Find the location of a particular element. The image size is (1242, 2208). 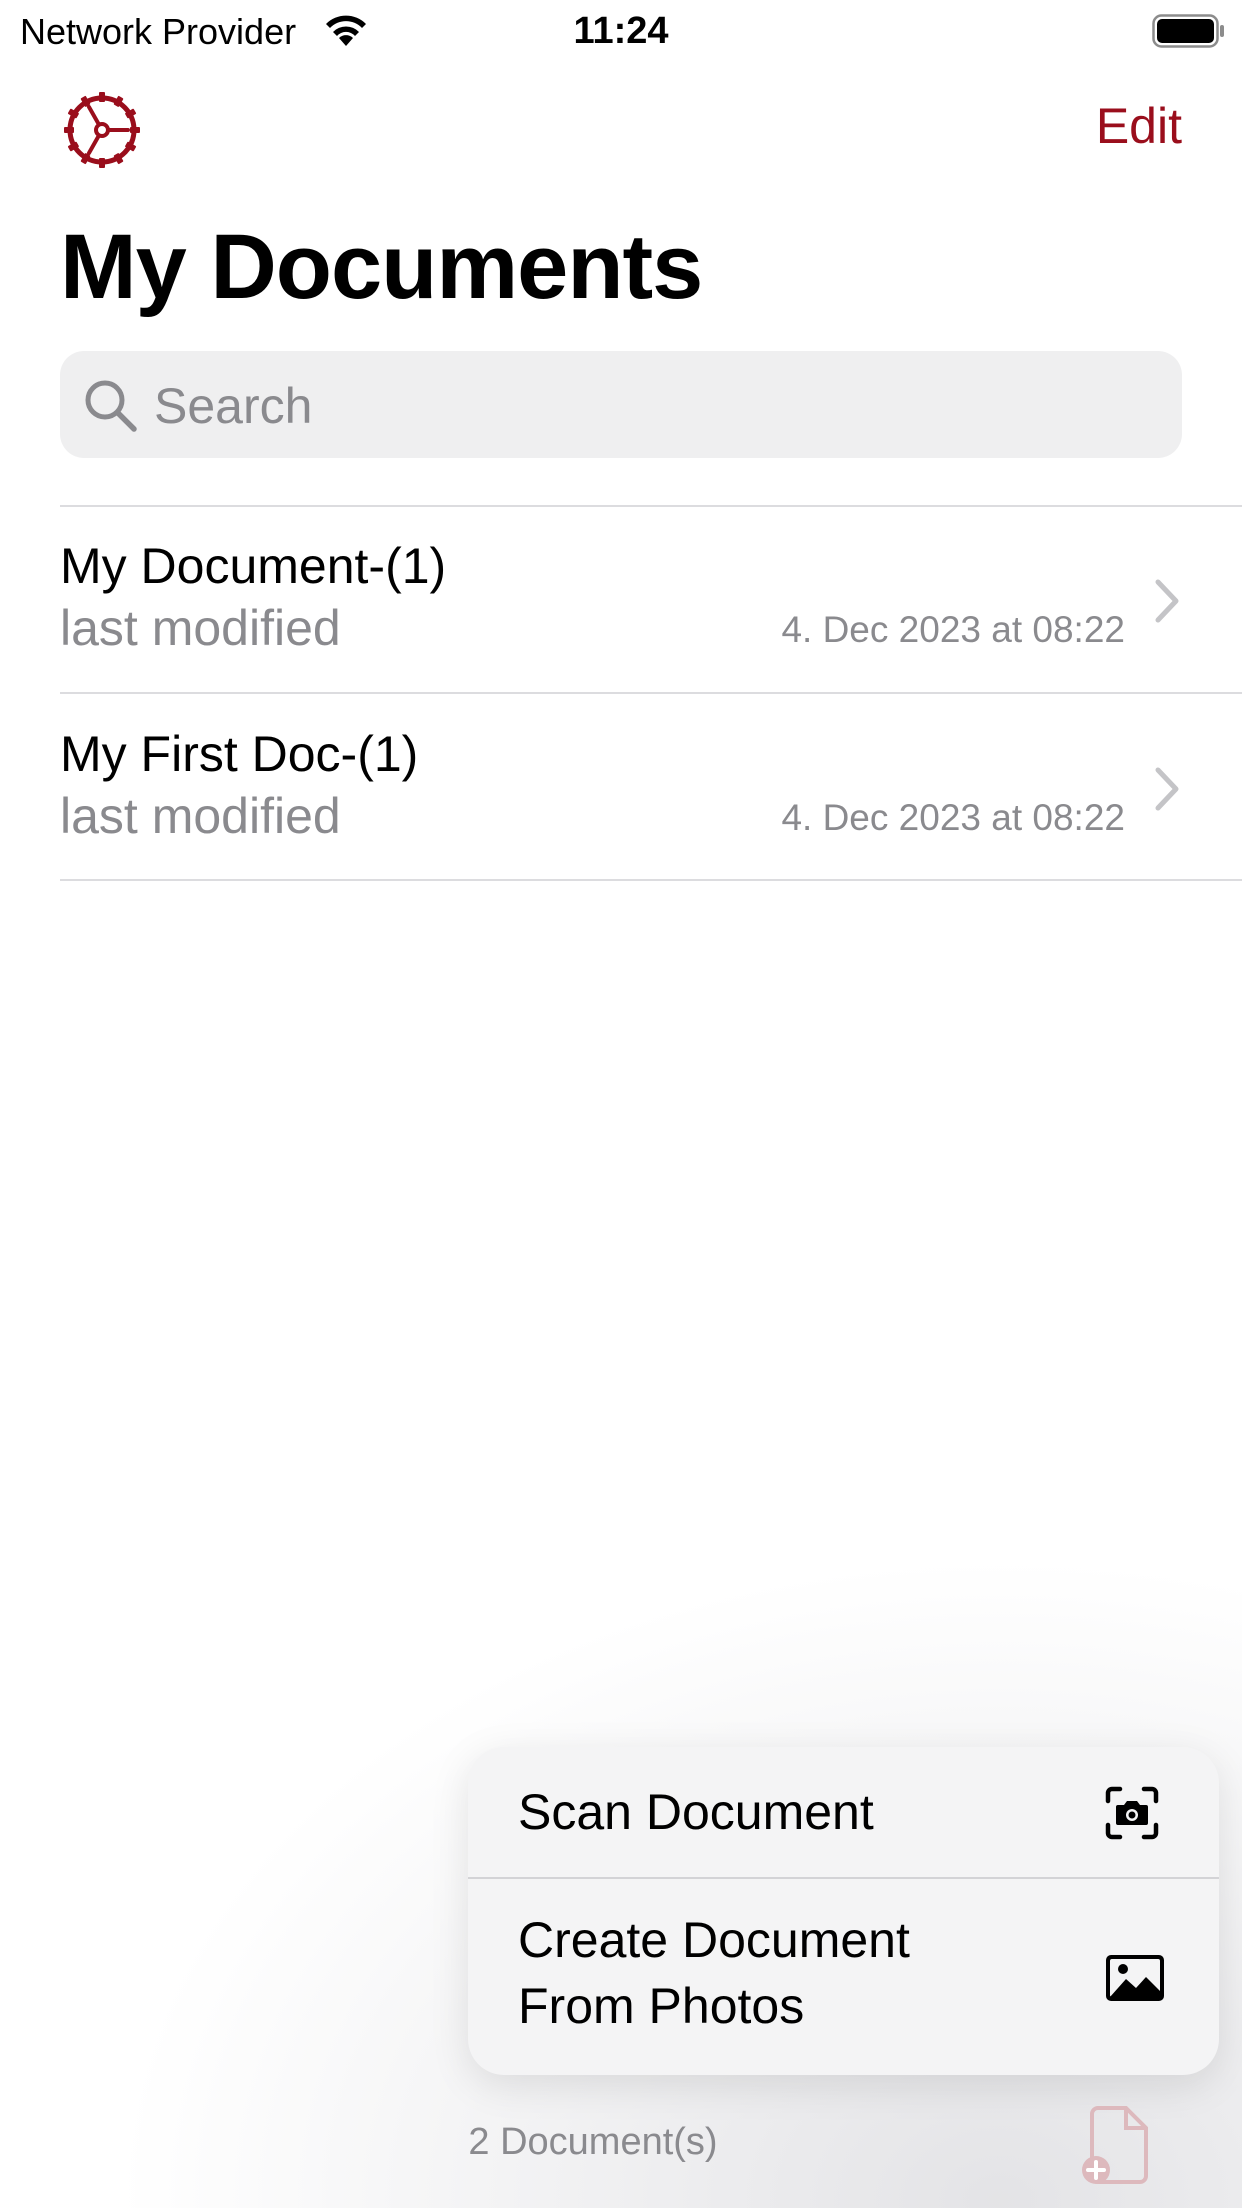

menu-item-label: From Photos is located at coordinates (661, 2006).